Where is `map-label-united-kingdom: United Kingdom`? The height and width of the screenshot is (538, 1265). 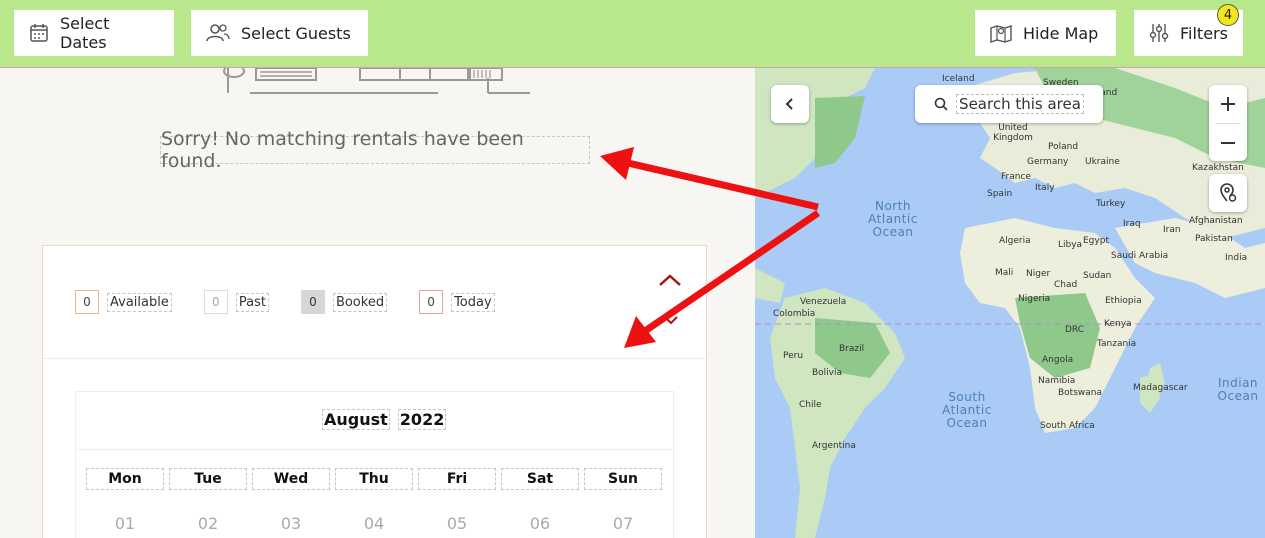
map-label-united-kingdom: United Kingdom is located at coordinates (1013, 133).